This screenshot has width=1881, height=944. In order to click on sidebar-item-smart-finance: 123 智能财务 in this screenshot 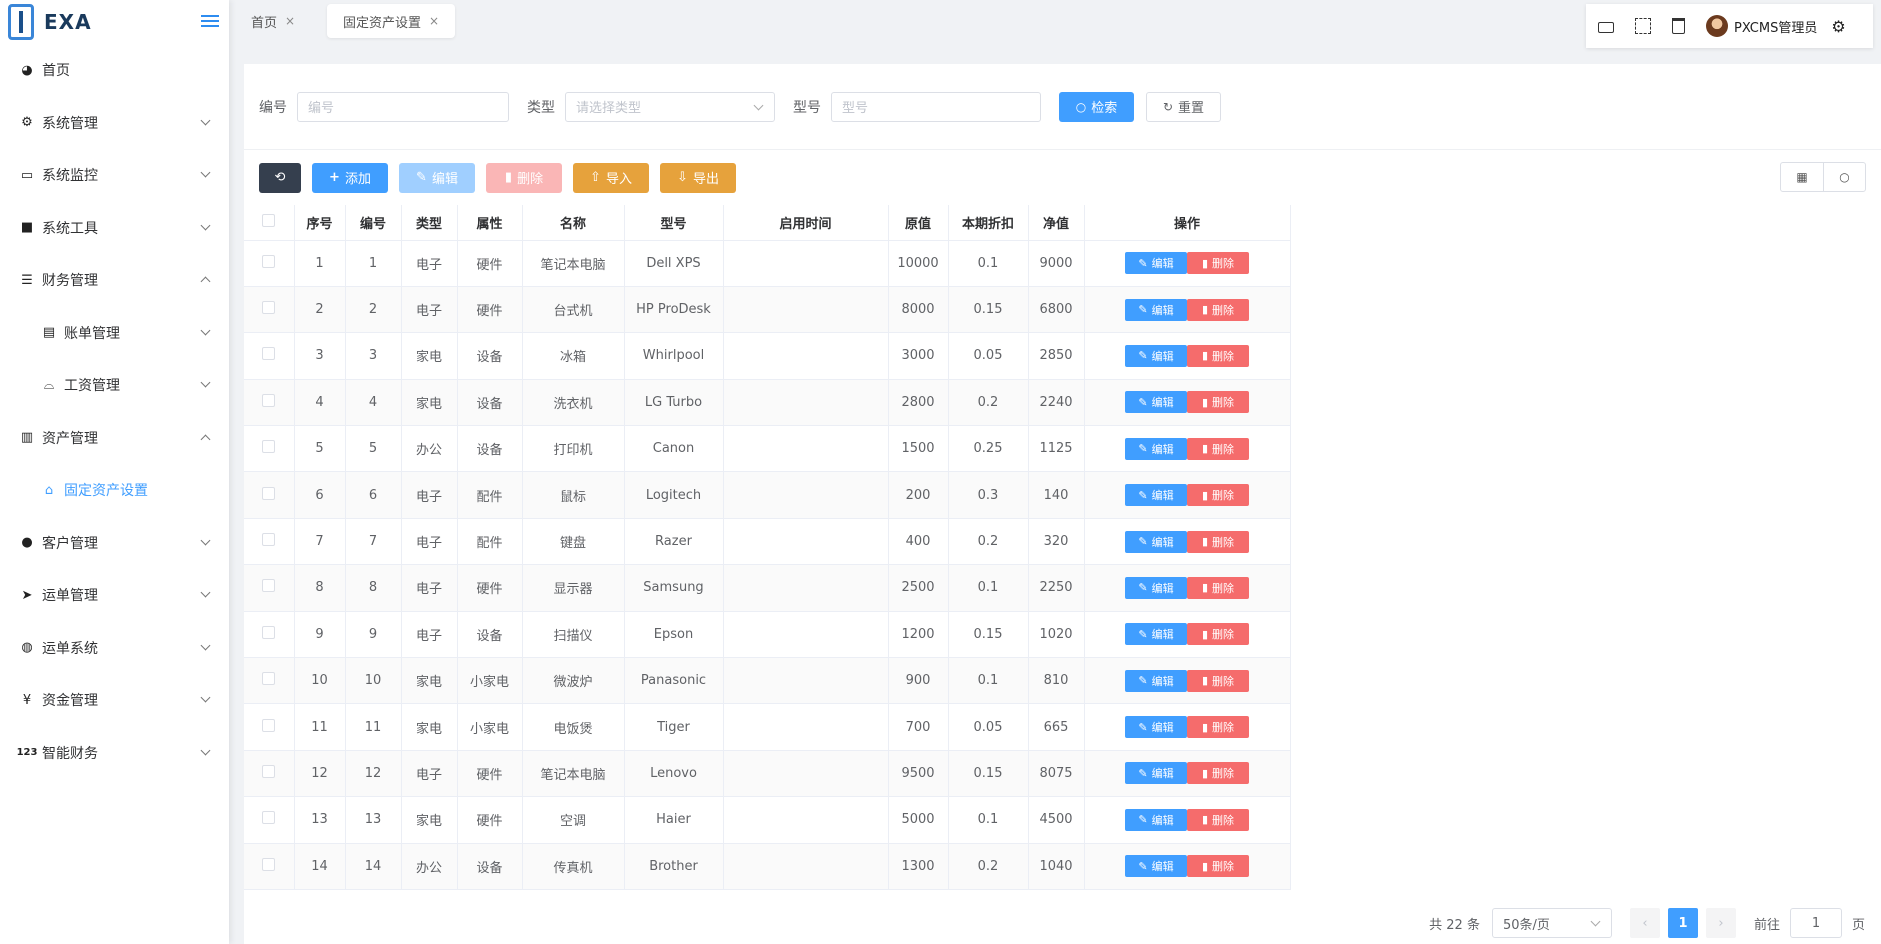, I will do `click(114, 753)`.